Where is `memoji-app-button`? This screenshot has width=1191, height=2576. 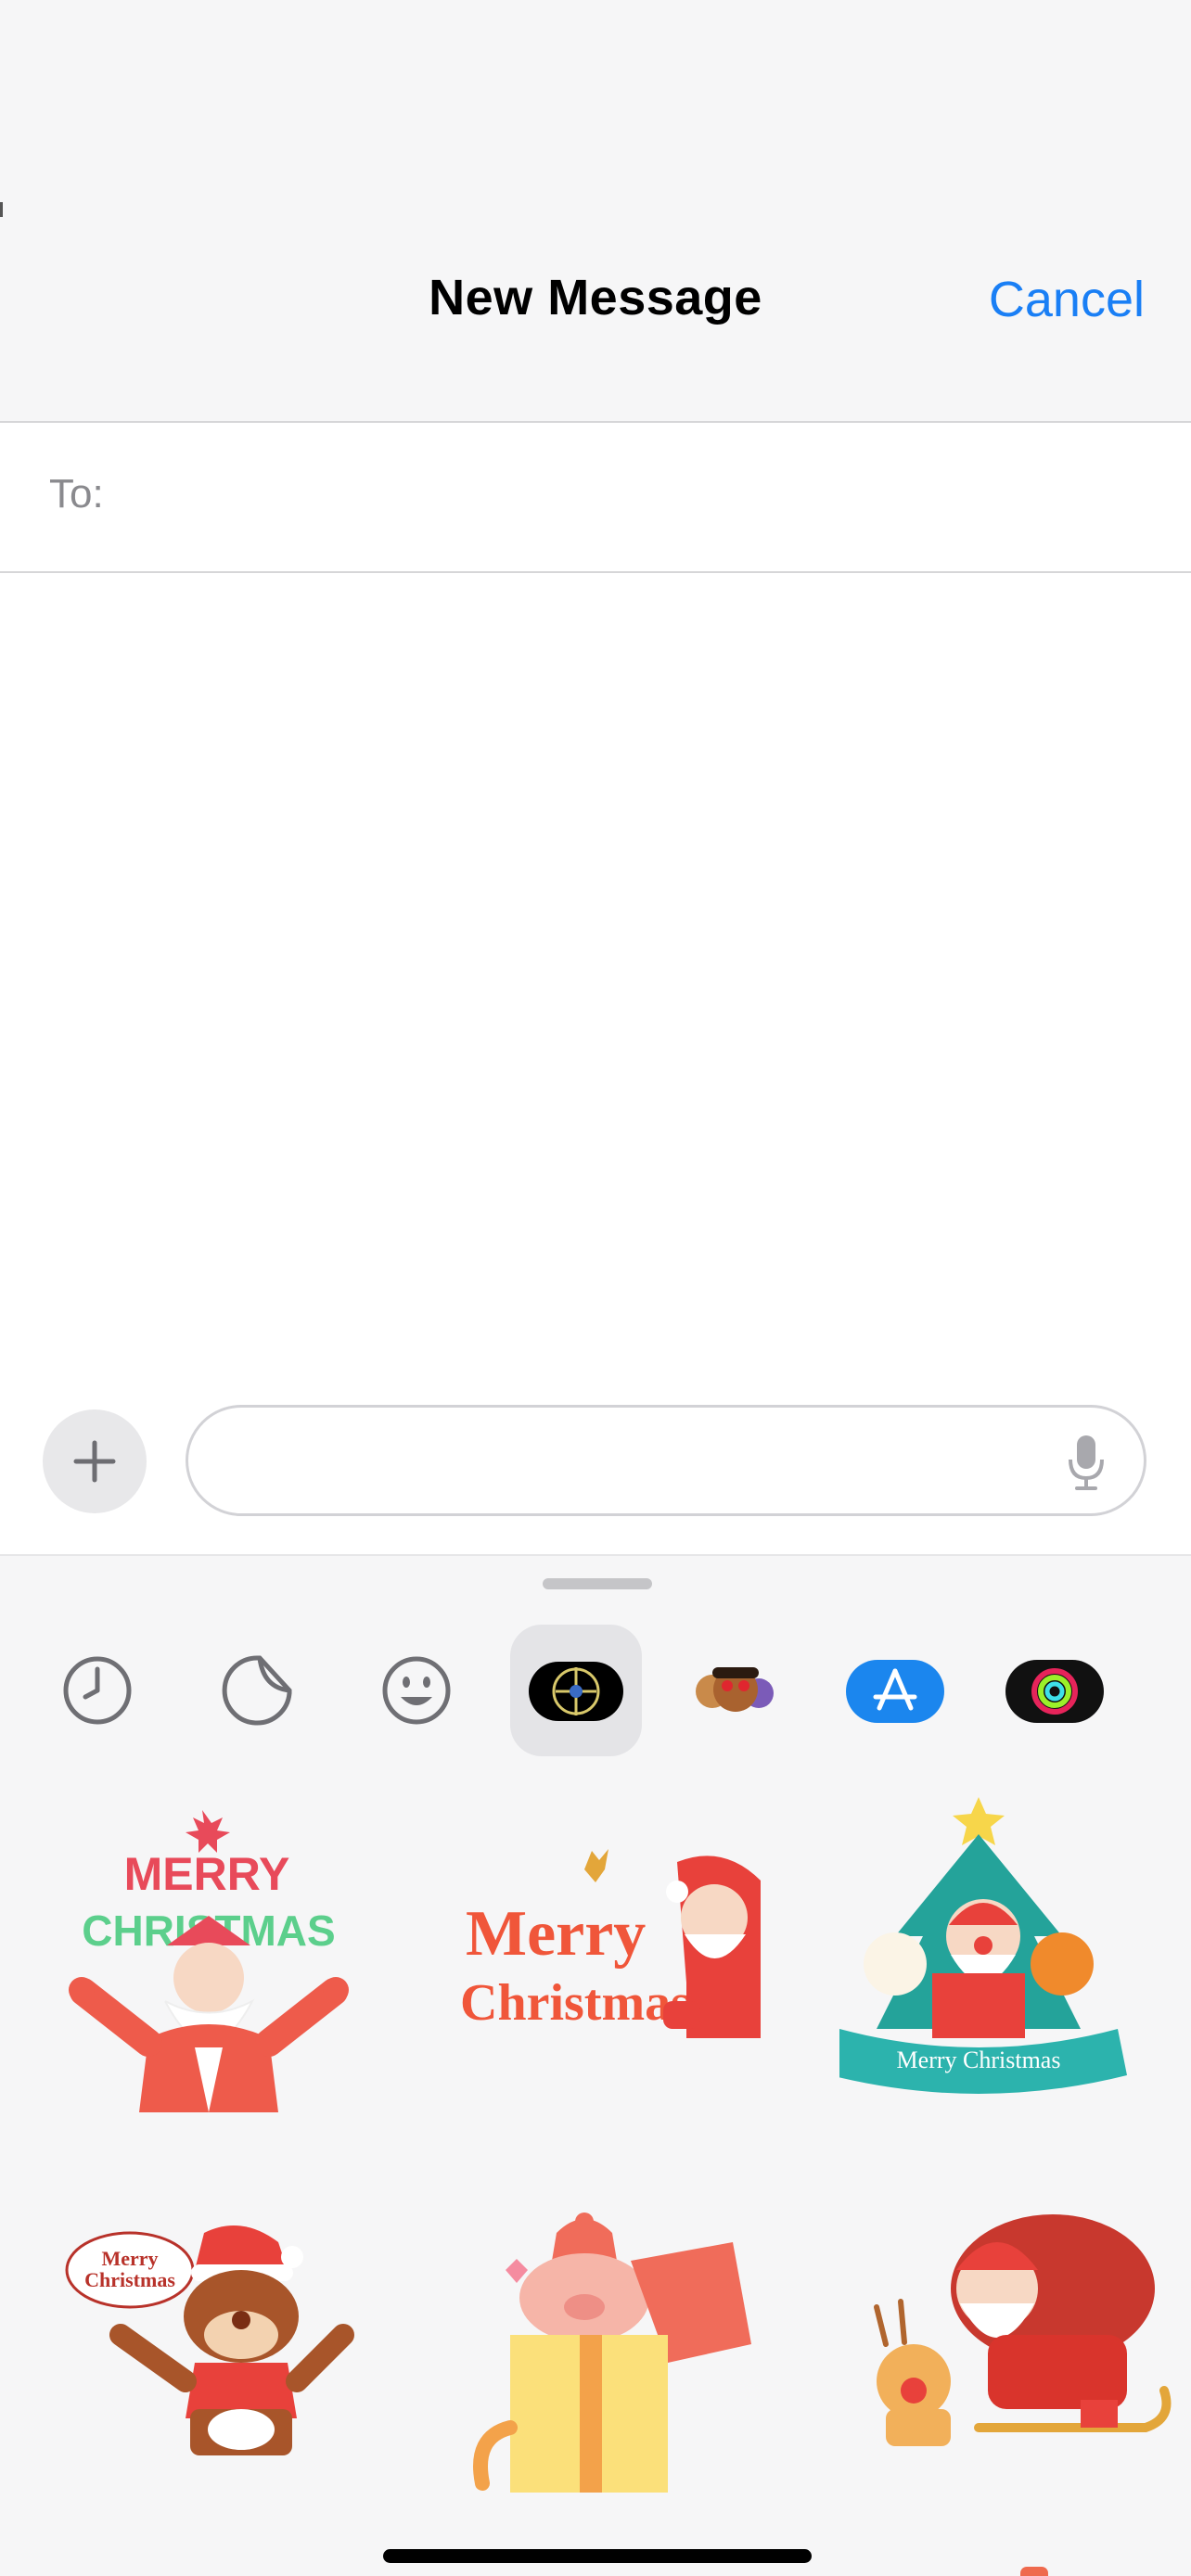
memoji-app-button is located at coordinates (735, 1691).